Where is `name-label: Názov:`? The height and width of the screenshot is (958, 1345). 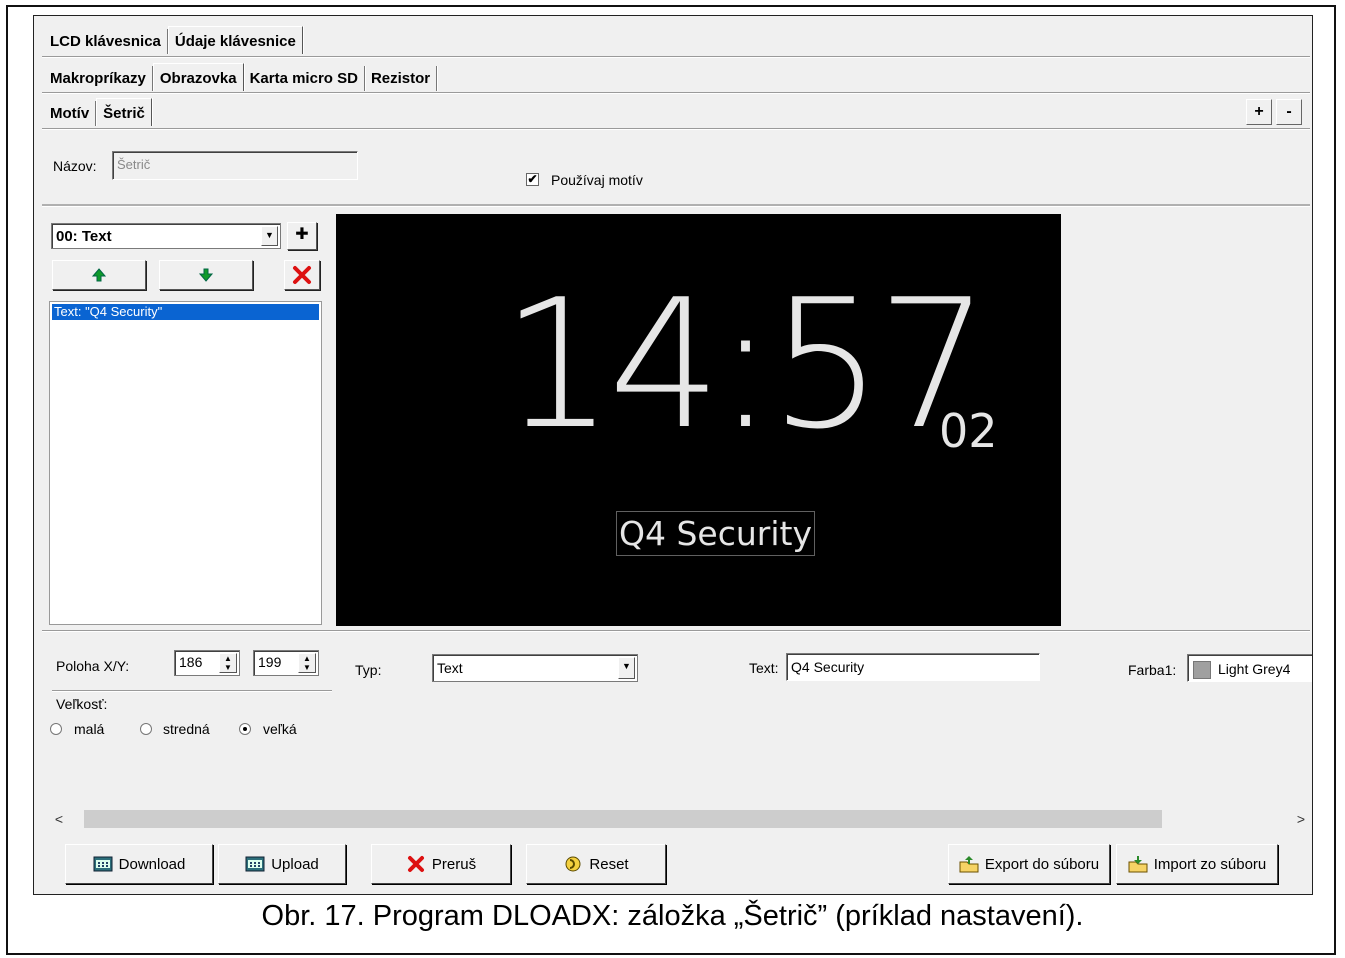 name-label: Názov: is located at coordinates (75, 166).